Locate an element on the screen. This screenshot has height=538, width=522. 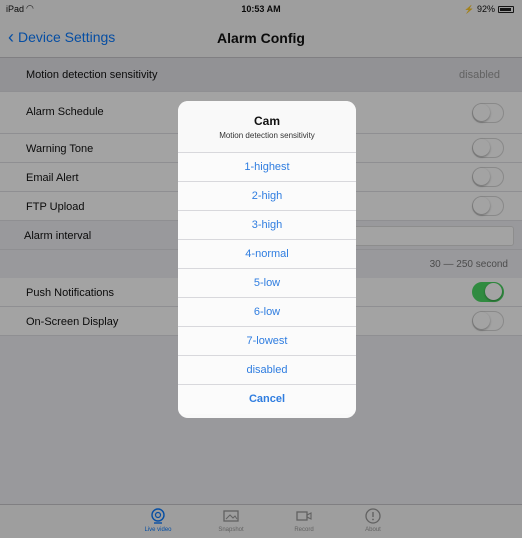
option-disabled: disabled is located at coordinates (267, 370).